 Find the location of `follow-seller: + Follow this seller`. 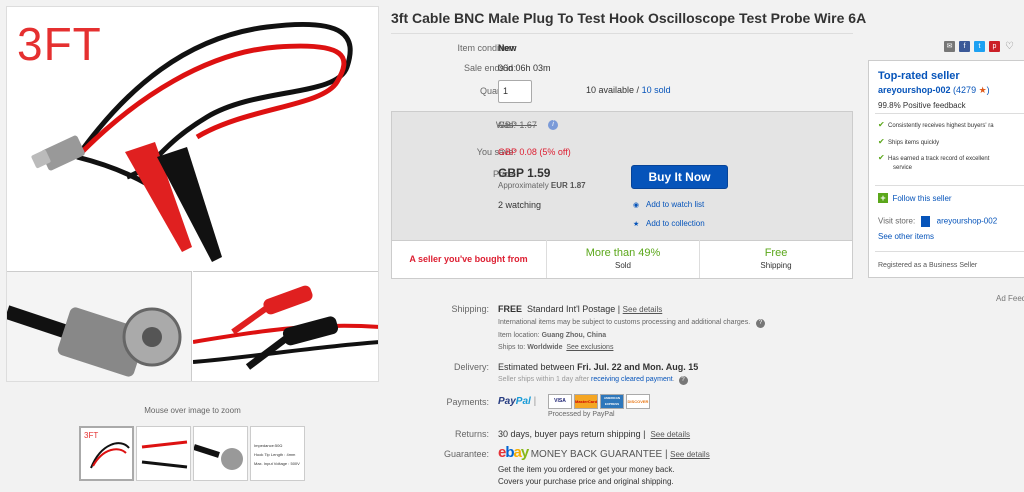

follow-seller: + Follow this seller is located at coordinates (915, 198).